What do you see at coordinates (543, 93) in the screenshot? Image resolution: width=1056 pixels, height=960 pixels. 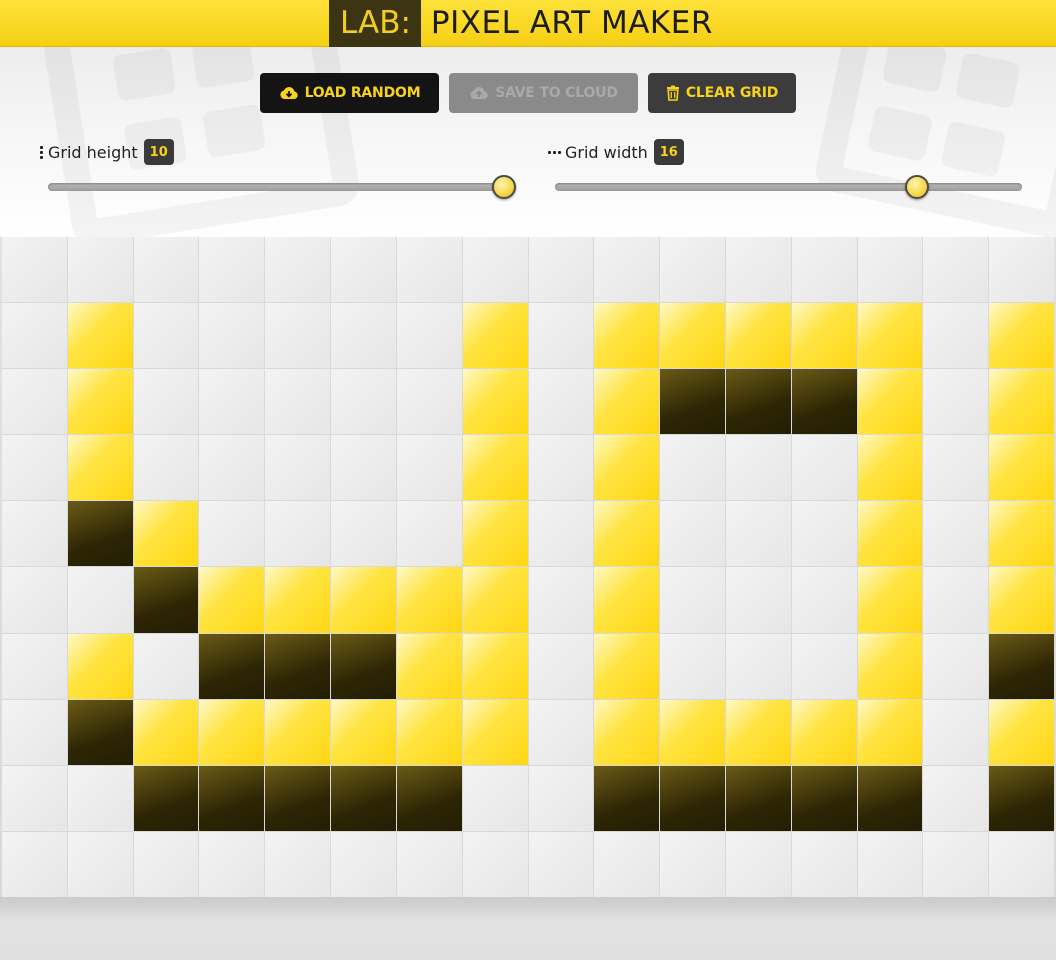 I see `save-to-cloud-button: SAVE TO CLOUD` at bounding box center [543, 93].